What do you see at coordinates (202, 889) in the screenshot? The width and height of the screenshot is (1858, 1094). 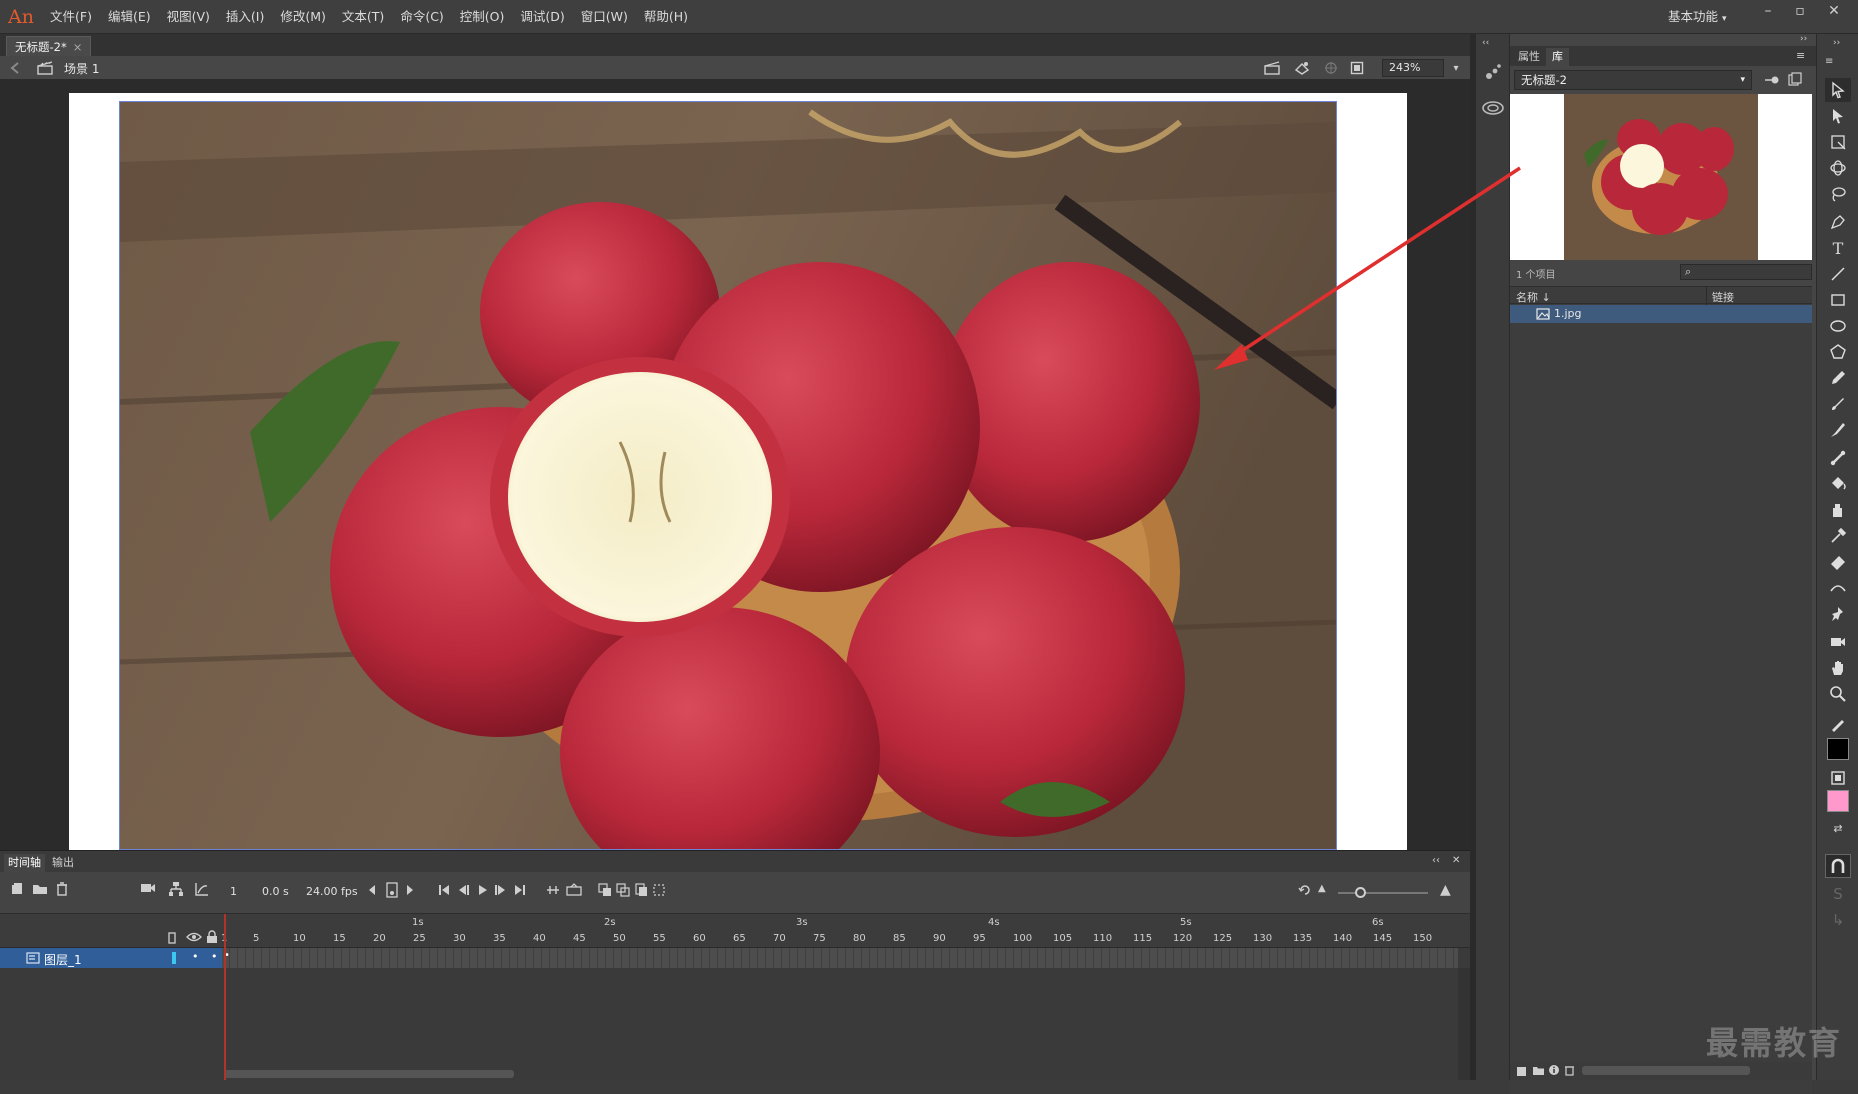 I see `graph-icon` at bounding box center [202, 889].